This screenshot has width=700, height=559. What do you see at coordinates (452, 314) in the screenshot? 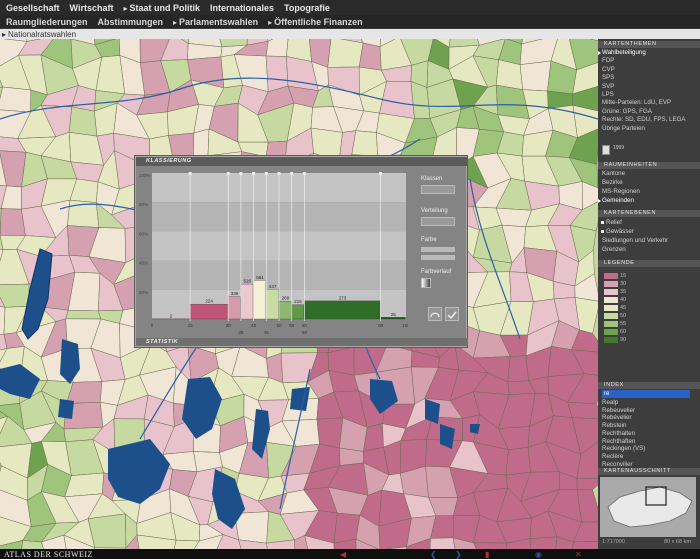
I see `confirm-button` at bounding box center [452, 314].